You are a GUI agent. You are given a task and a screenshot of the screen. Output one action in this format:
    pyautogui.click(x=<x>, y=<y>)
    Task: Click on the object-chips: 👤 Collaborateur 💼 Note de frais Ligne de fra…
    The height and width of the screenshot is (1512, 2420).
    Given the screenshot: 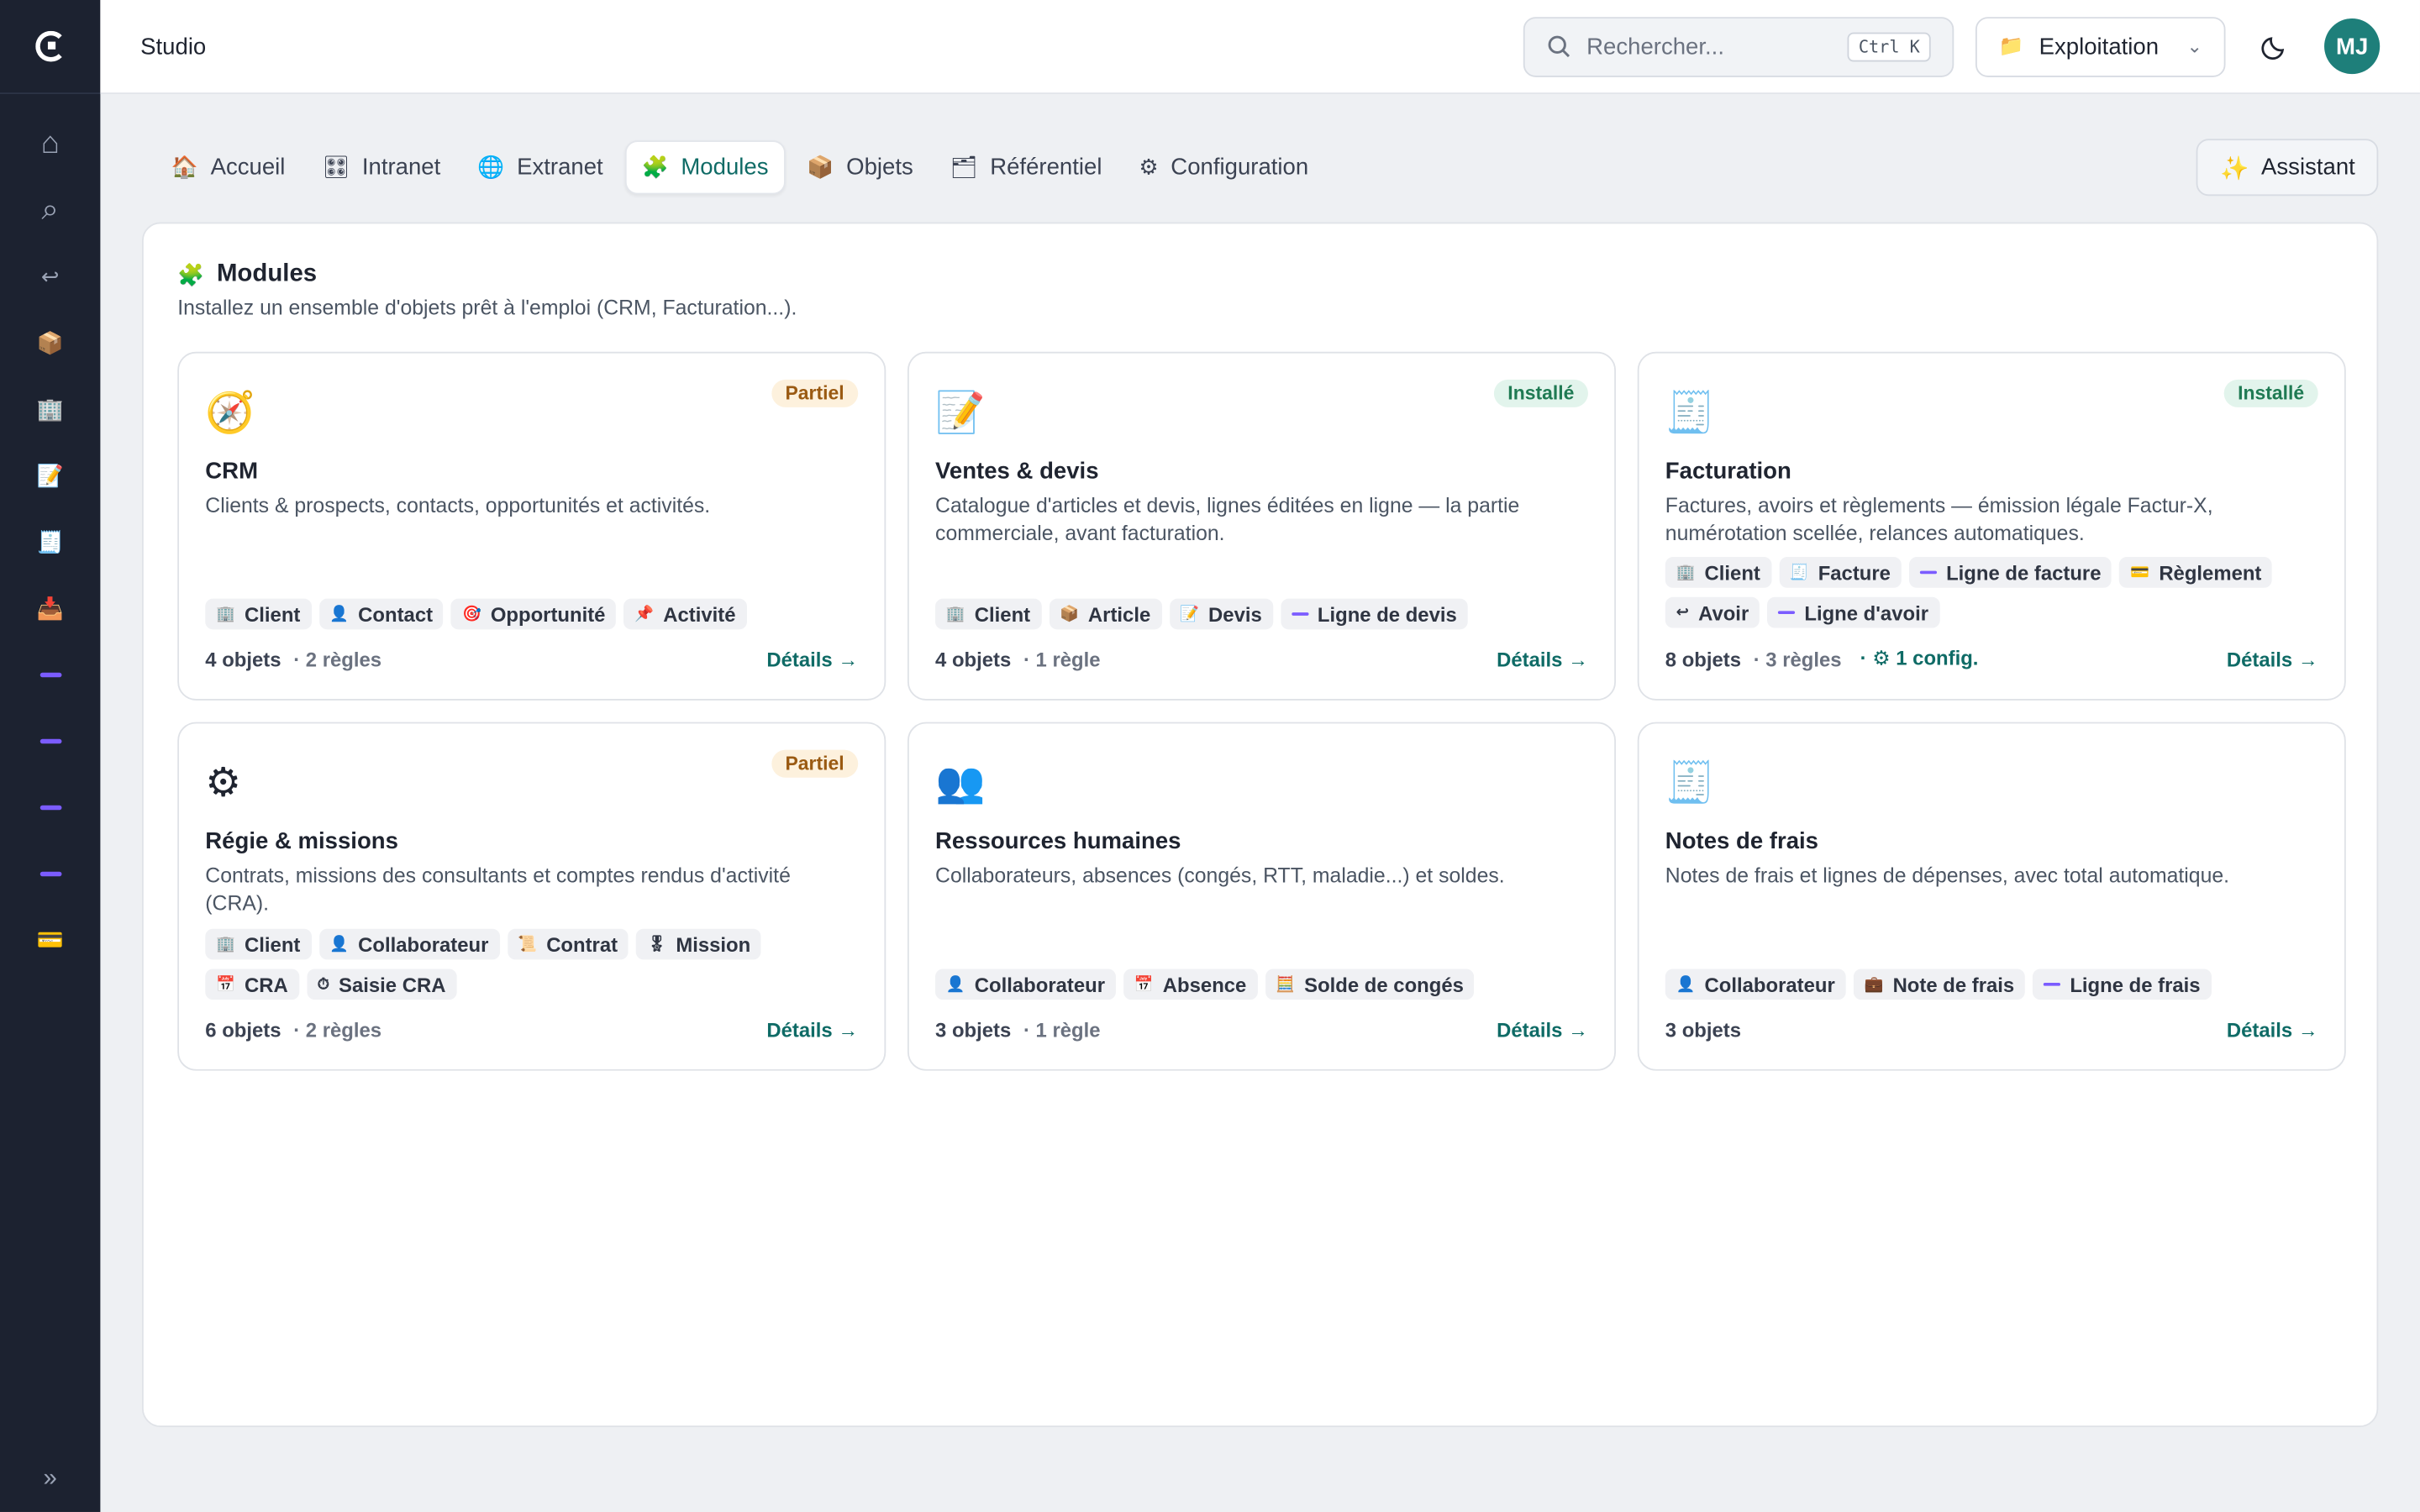 What is the action you would take?
    pyautogui.click(x=1991, y=984)
    